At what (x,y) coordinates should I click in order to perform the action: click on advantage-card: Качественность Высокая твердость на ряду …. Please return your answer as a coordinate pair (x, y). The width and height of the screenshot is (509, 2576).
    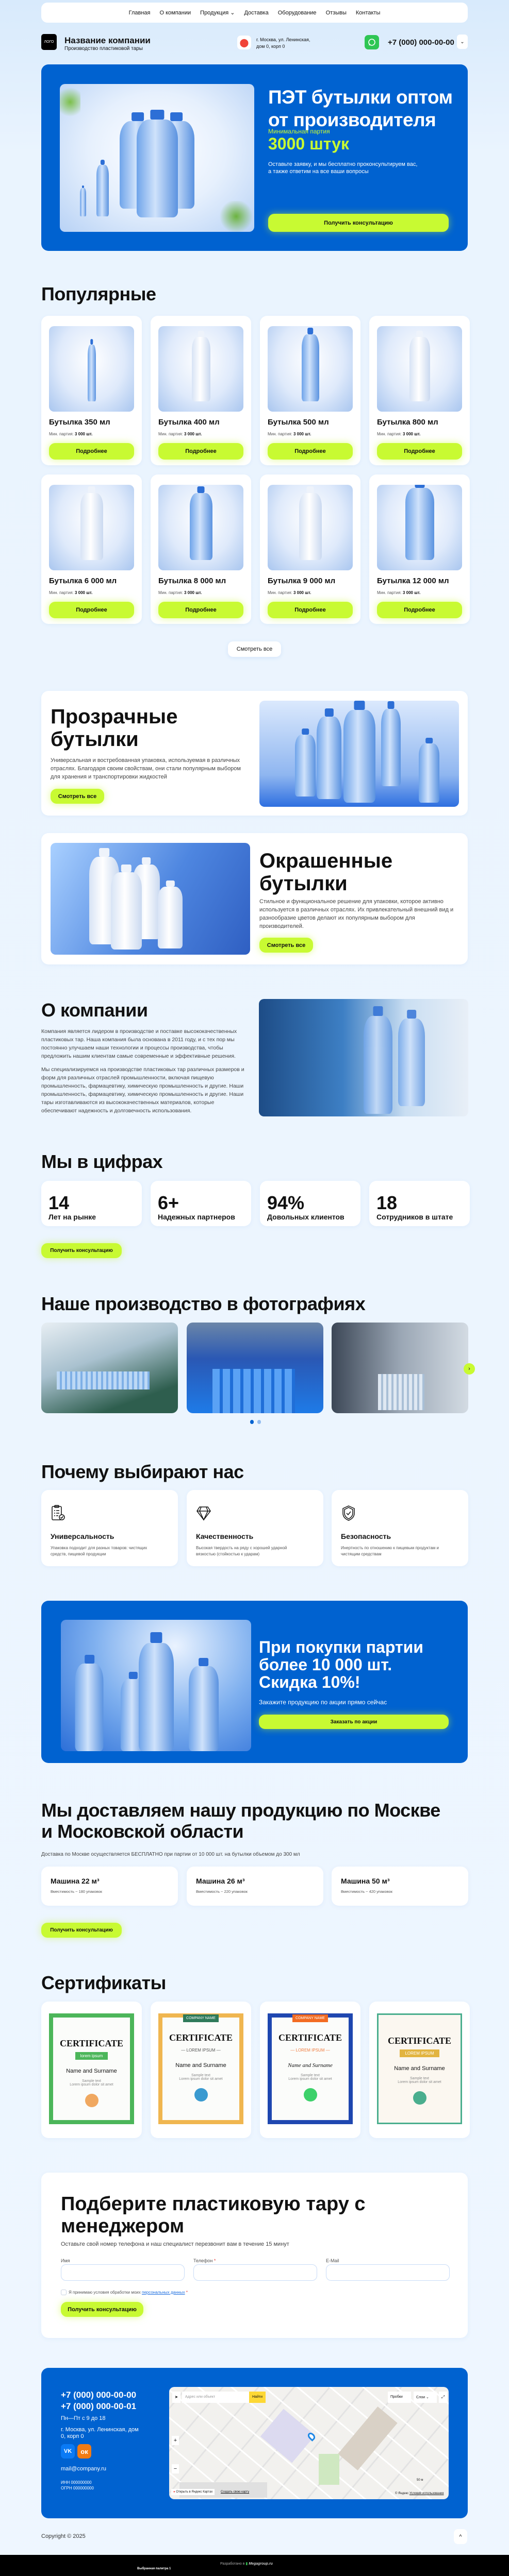
    Looking at the image, I should click on (255, 1528).